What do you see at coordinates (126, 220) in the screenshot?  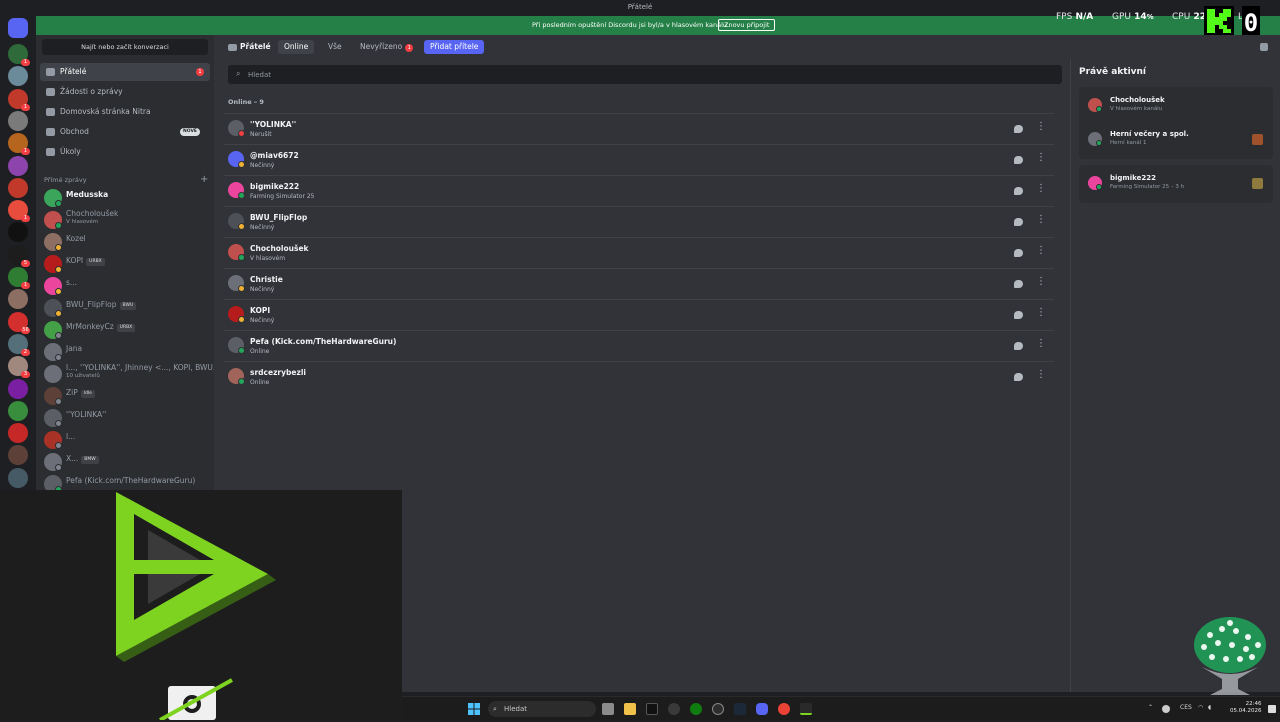 I see `dm-item: Chocholoušek V hlasovém` at bounding box center [126, 220].